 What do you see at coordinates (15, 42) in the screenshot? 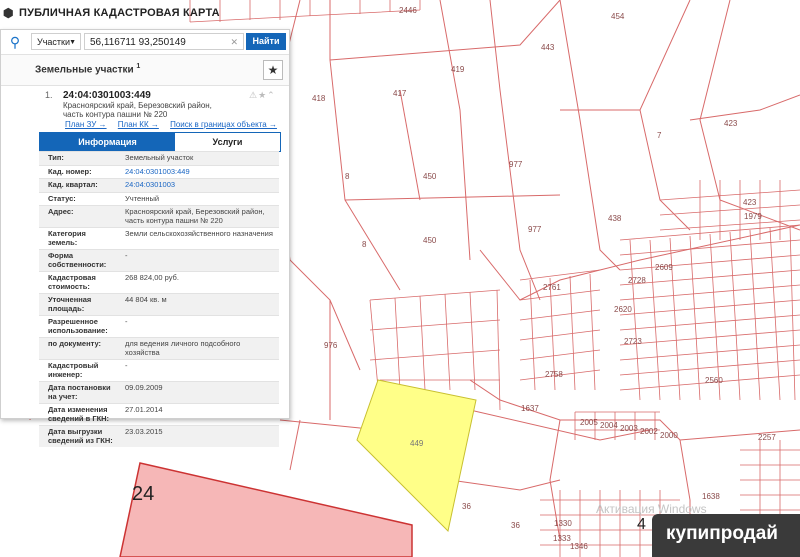
I see `search-icon: ⚲` at bounding box center [15, 42].